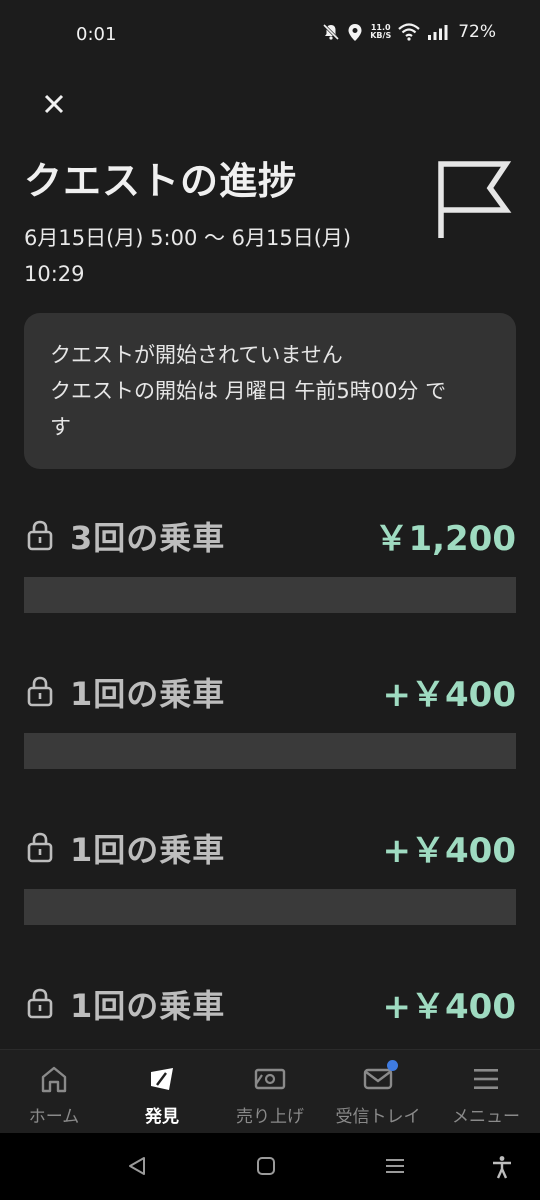 The width and height of the screenshot is (540, 1200). What do you see at coordinates (438, 32) in the screenshot?
I see `signal-icon` at bounding box center [438, 32].